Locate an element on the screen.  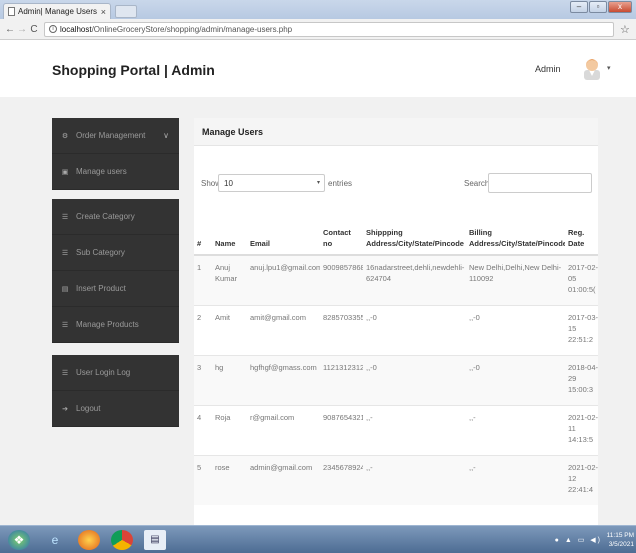
copy-icon: ▤ is located at coordinates (65, 289).